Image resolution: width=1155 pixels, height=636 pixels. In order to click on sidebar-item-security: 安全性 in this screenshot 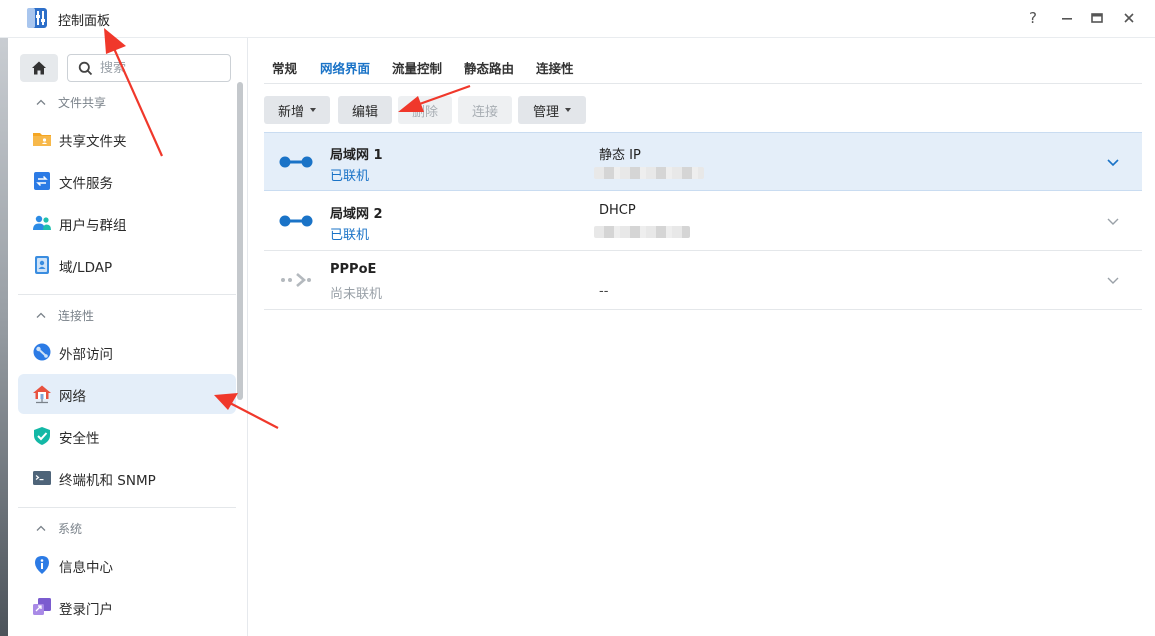, I will do `click(127, 436)`.